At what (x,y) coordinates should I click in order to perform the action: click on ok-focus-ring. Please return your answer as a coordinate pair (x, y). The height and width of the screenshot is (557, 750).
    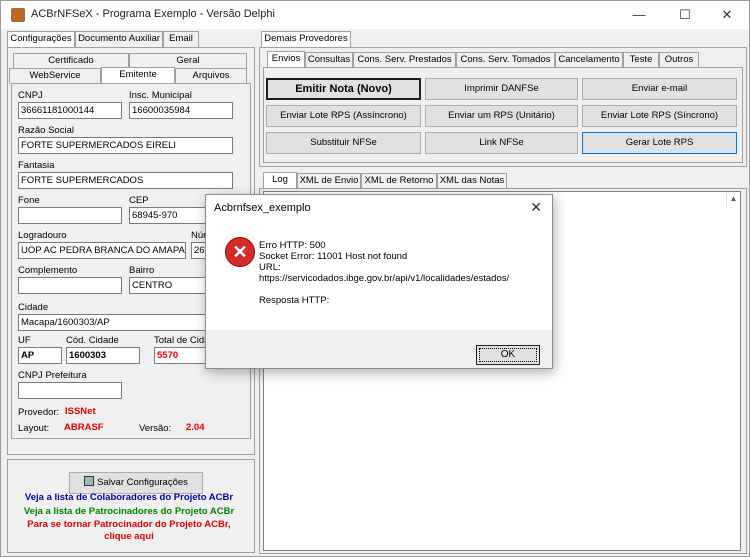
    Looking at the image, I should click on (508, 355).